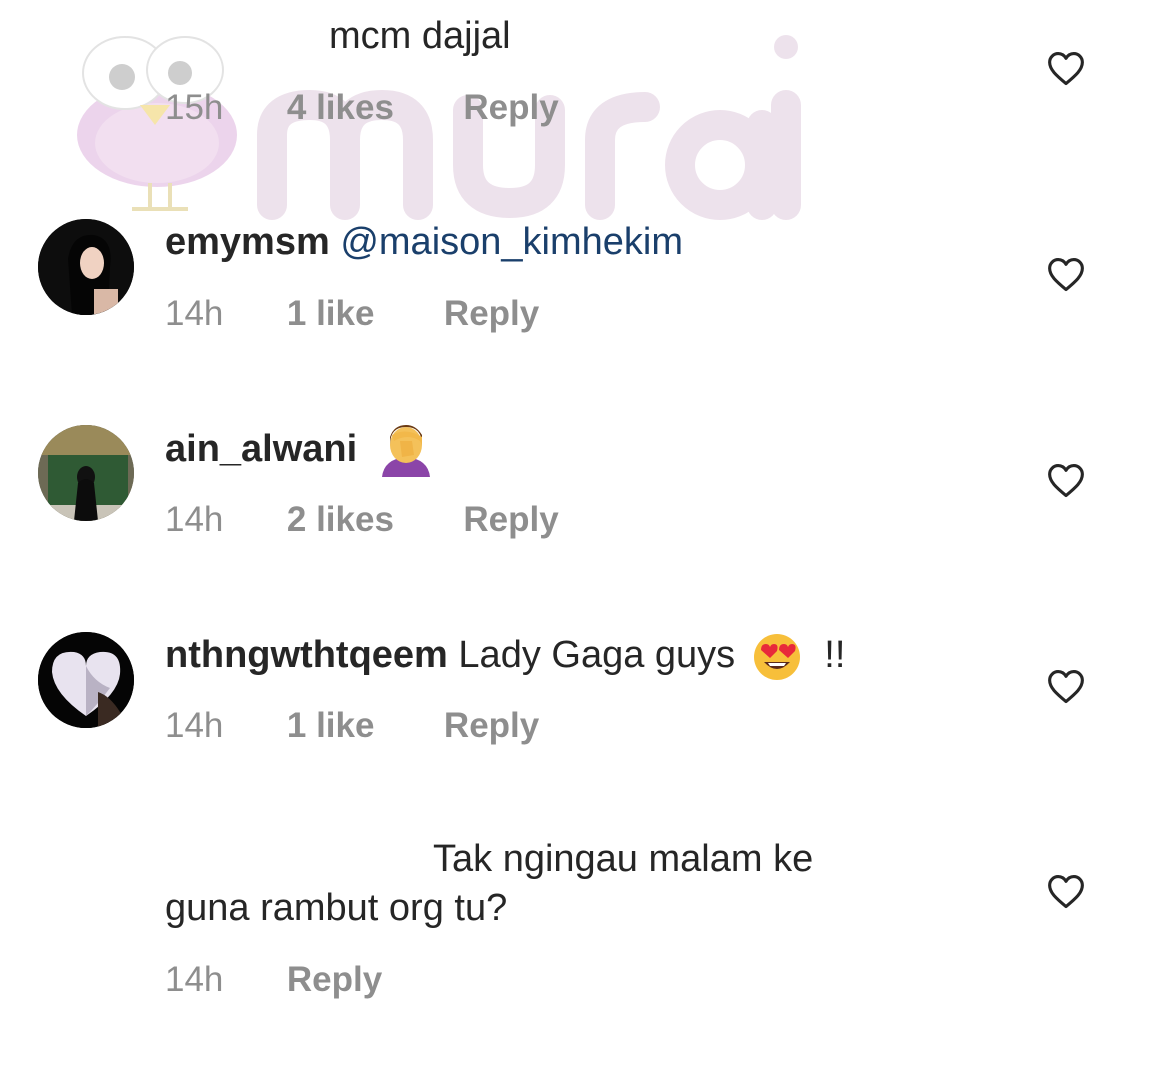  Describe the element at coordinates (597, 655) in the screenshot. I see `comment-body: Lady Gaga guys` at that location.